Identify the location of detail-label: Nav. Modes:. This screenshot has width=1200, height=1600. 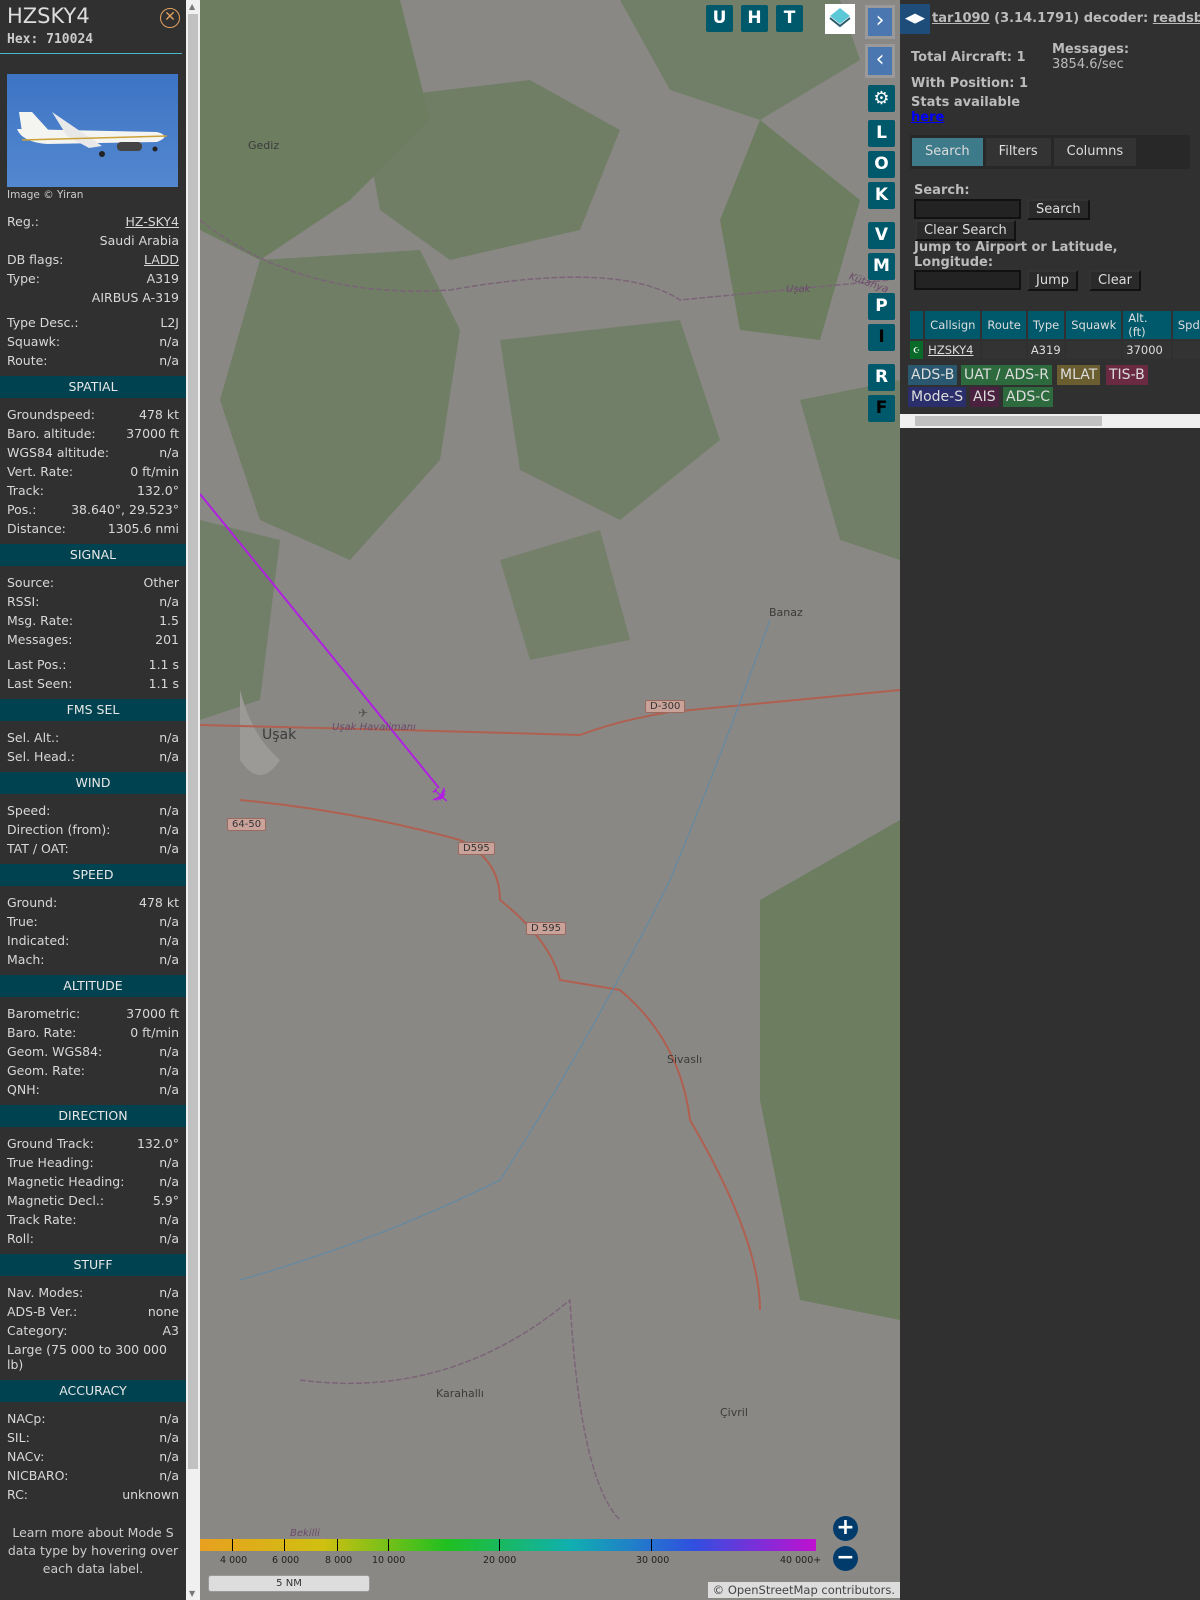
(45, 1292).